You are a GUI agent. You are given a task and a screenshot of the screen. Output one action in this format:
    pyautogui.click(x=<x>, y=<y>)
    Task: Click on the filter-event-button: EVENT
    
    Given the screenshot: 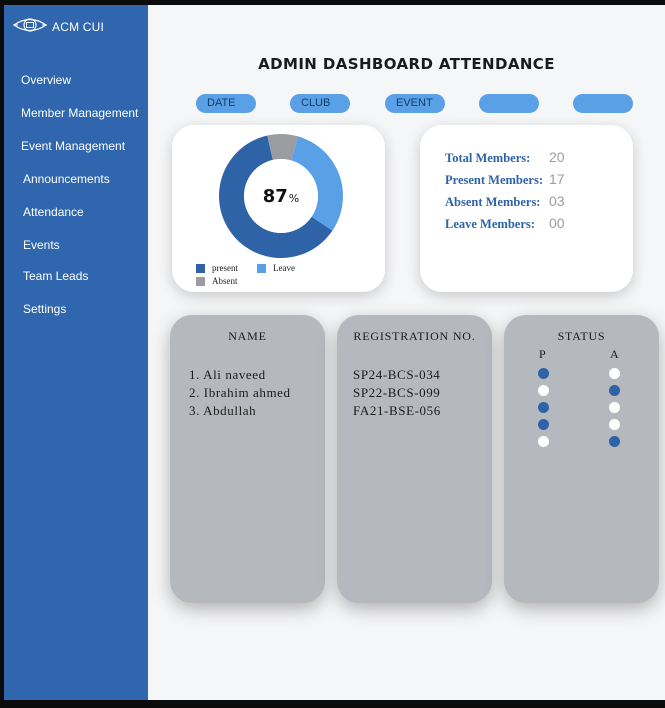 What is the action you would take?
    pyautogui.click(x=415, y=103)
    